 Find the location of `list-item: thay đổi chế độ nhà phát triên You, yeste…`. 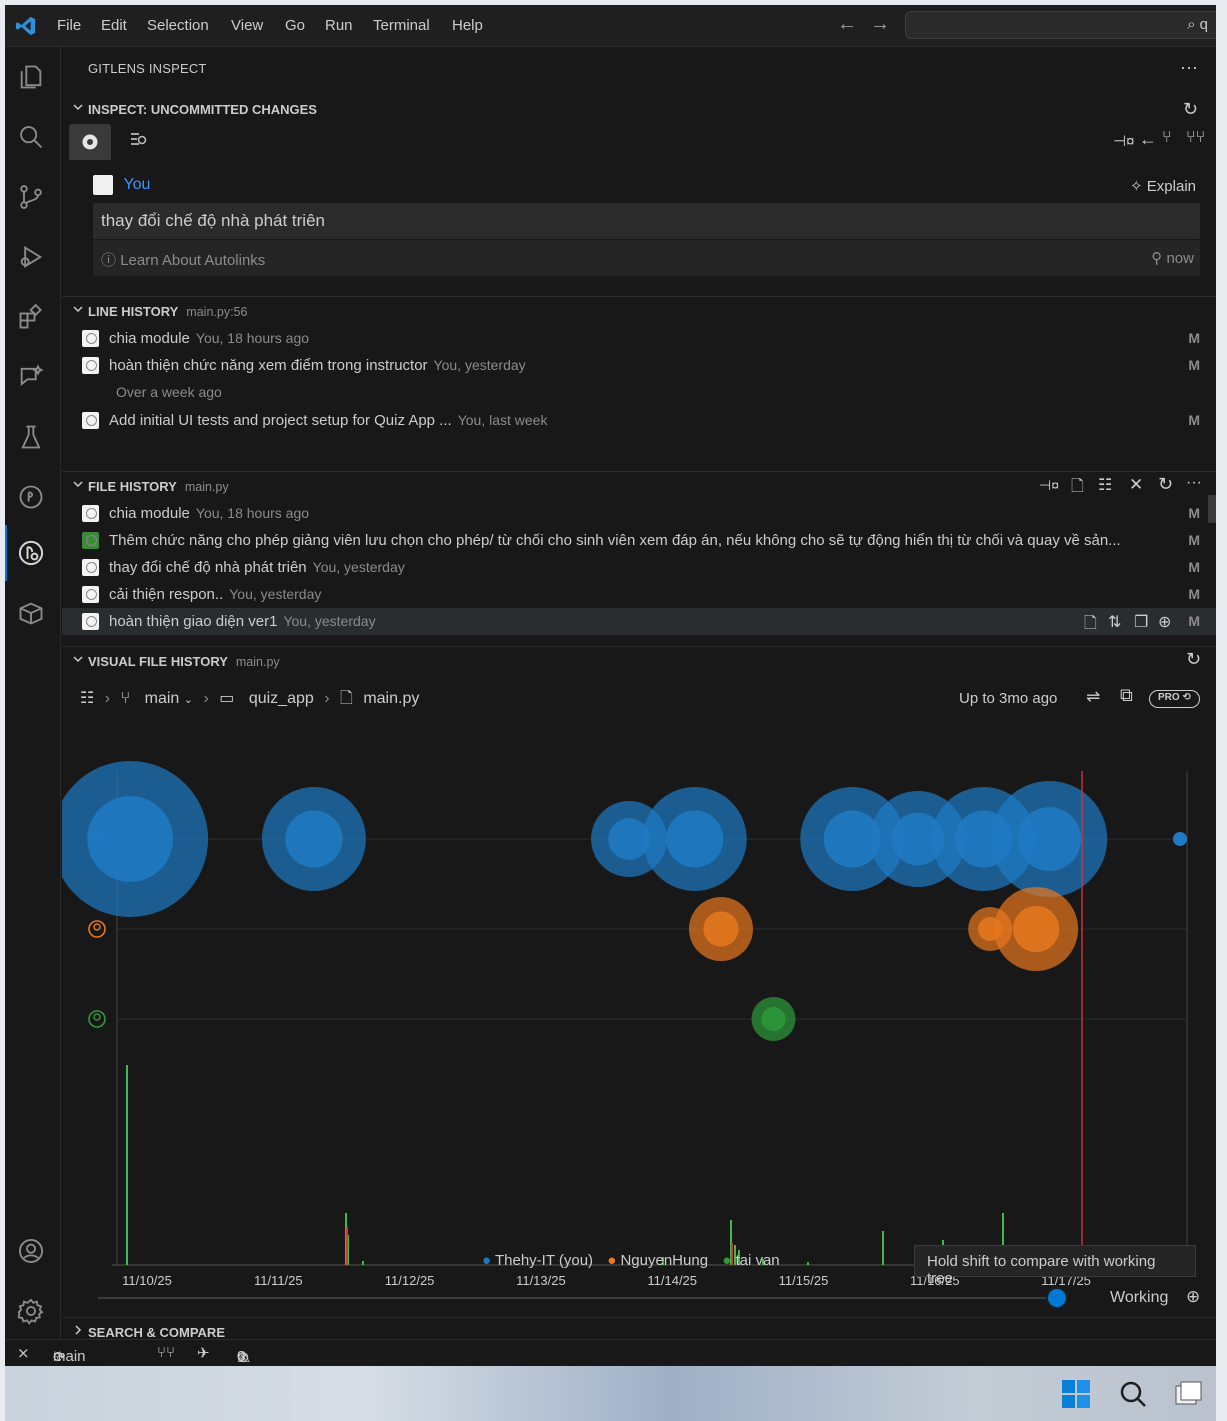

list-item: thay đổi chế độ nhà phát triên You, yeste… is located at coordinates (639, 567).